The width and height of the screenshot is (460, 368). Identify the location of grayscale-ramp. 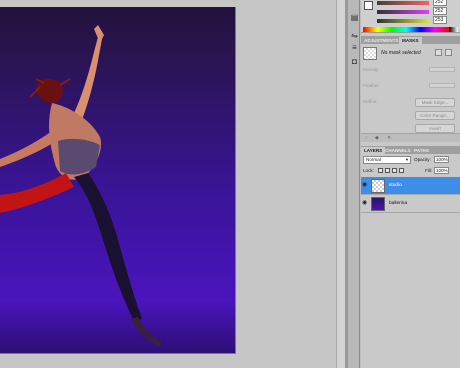
(453, 29).